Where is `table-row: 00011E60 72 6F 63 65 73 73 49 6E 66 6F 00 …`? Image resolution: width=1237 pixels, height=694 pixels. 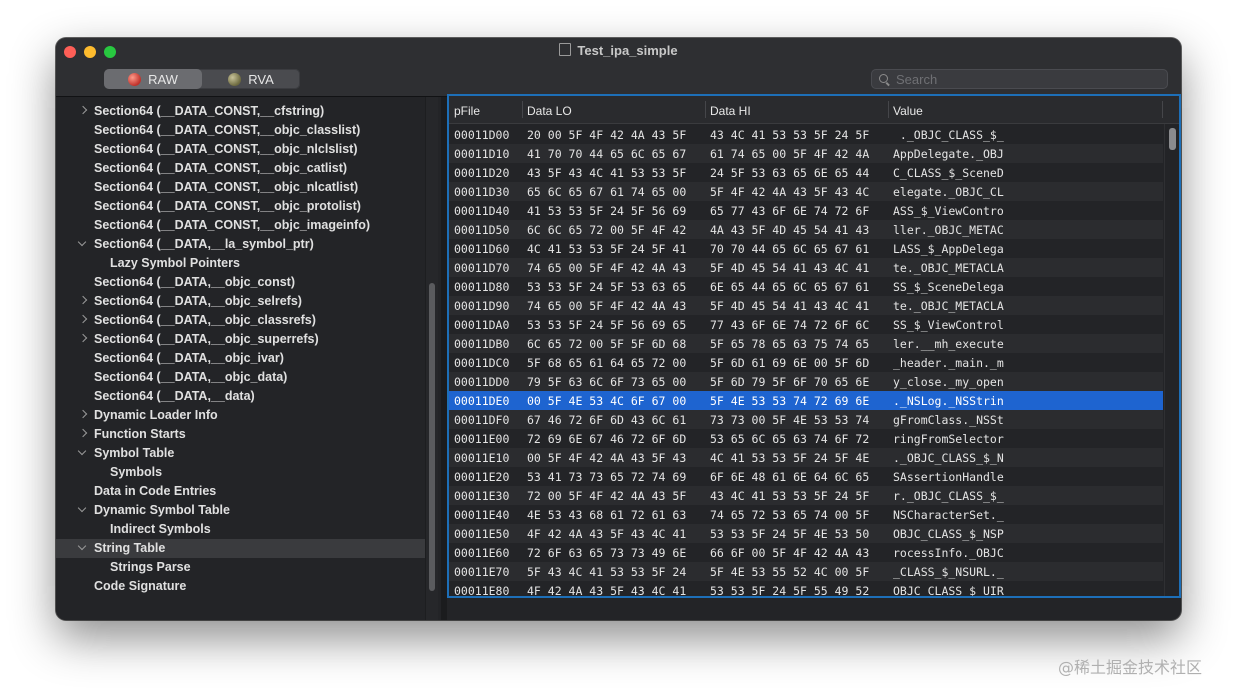 table-row: 00011E60 72 6F 63 65 73 73 49 6E 66 6F 00 … is located at coordinates (806, 552).